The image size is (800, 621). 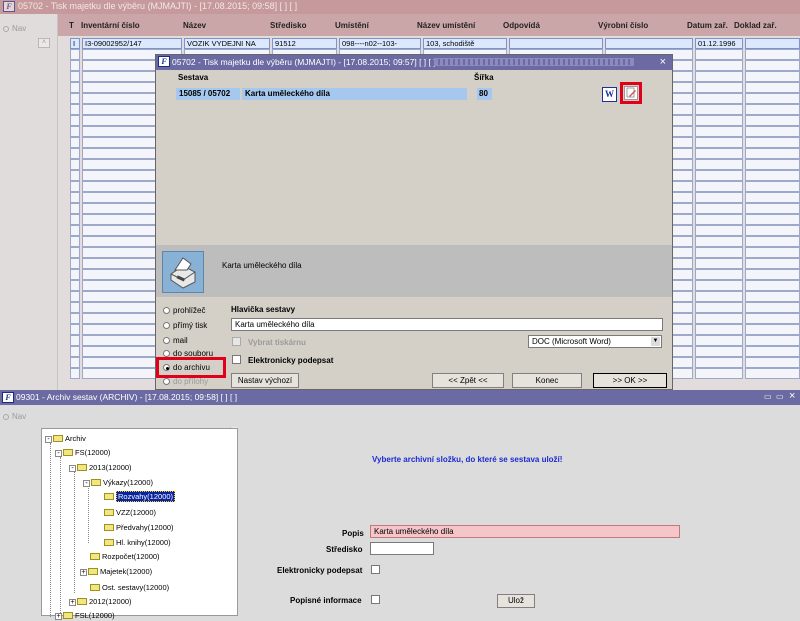 What do you see at coordinates (447, 324) in the screenshot?
I see `header-input: Karta uměleckého díla` at bounding box center [447, 324].